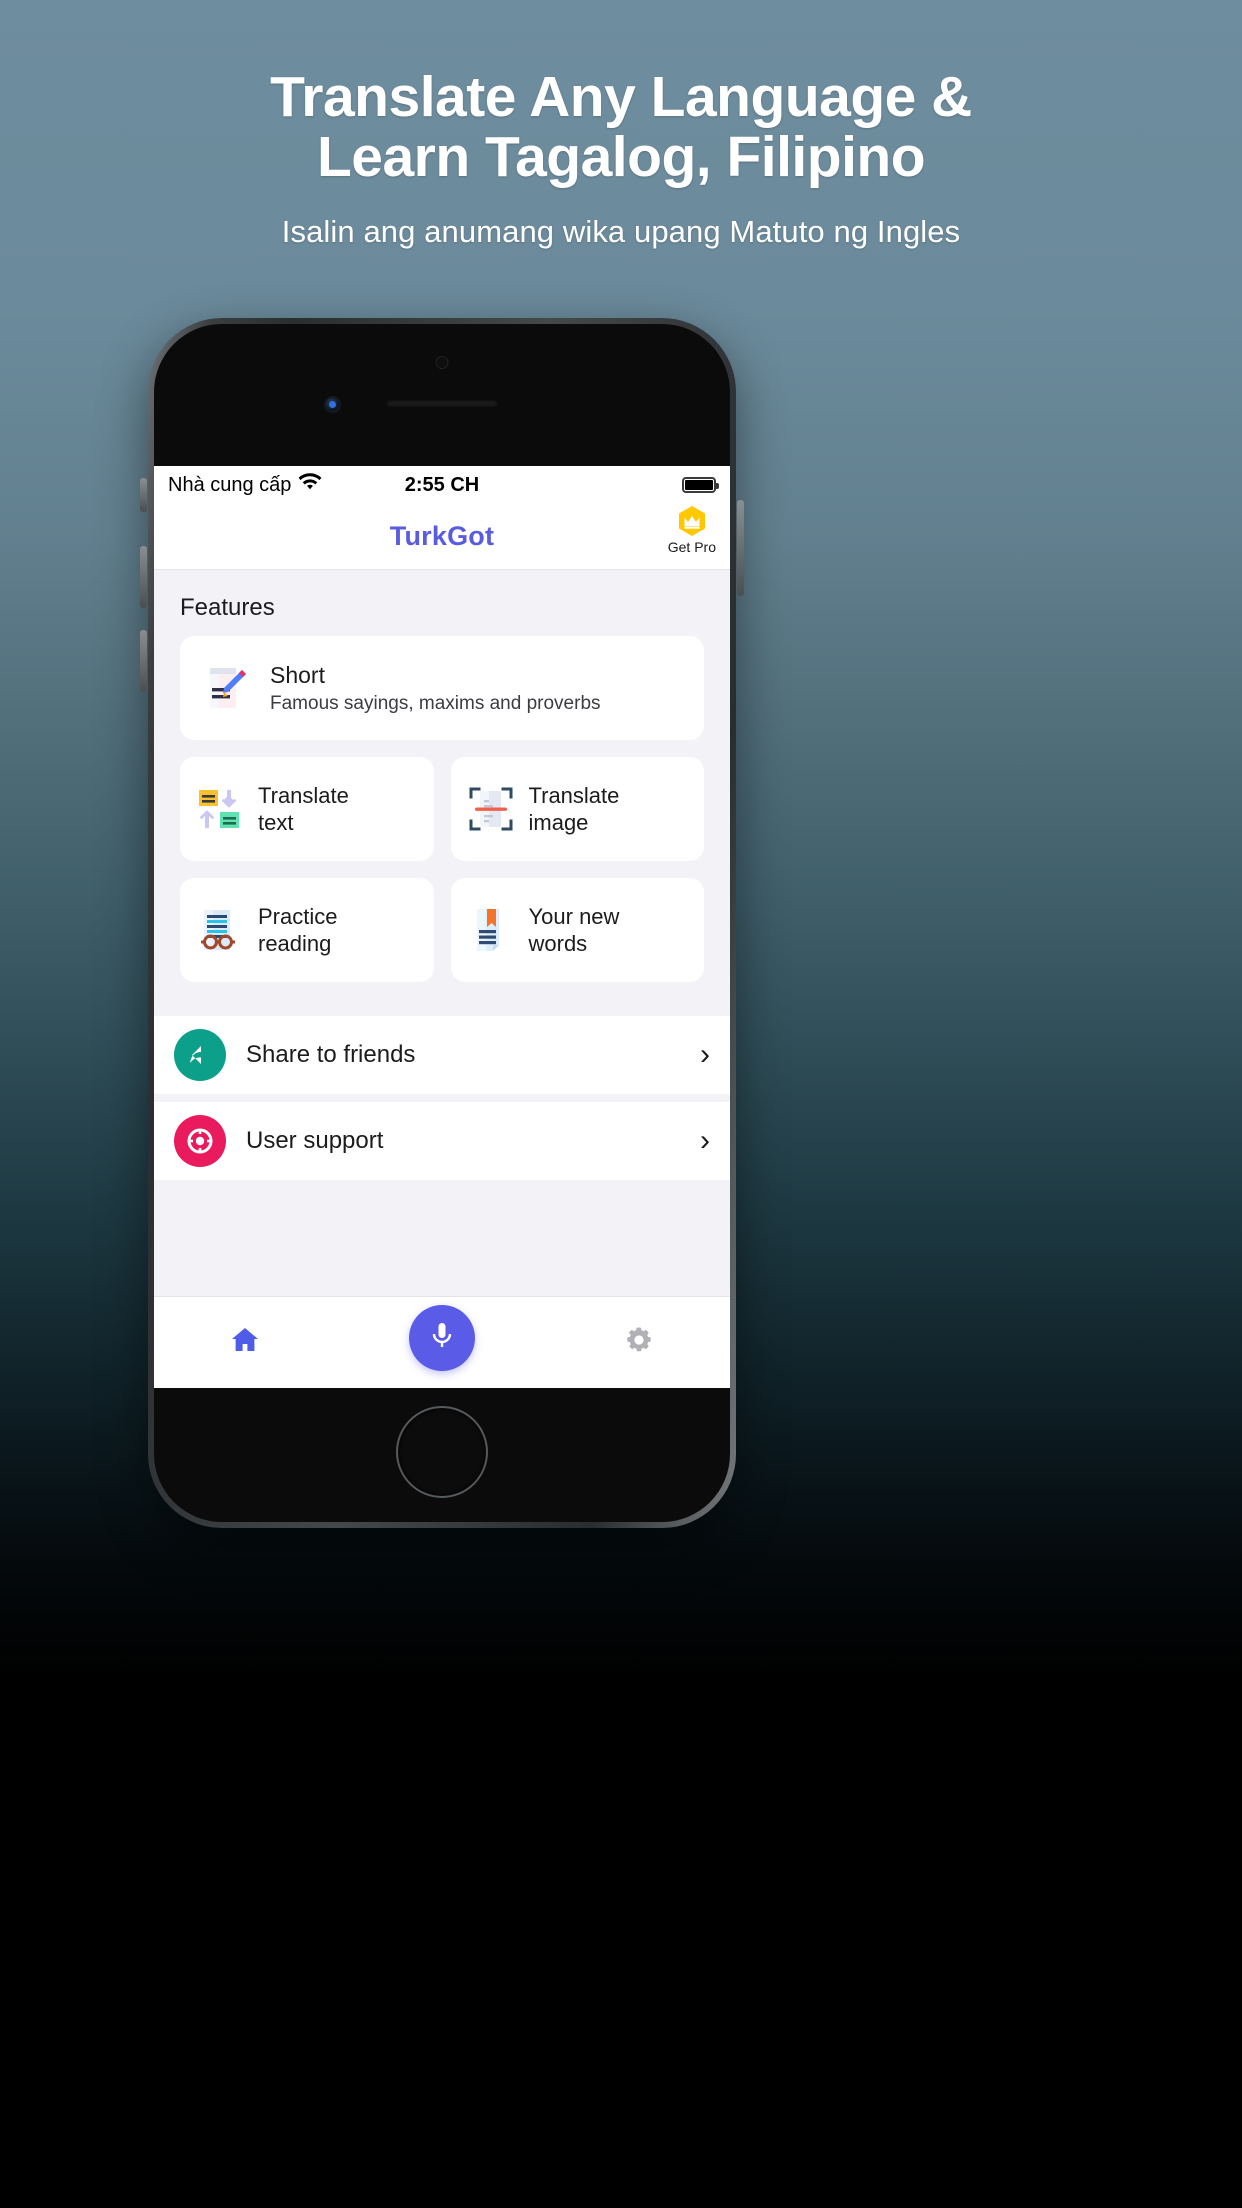 The image size is (1242, 2208). I want to click on crown-hexagon-icon, so click(692, 521).